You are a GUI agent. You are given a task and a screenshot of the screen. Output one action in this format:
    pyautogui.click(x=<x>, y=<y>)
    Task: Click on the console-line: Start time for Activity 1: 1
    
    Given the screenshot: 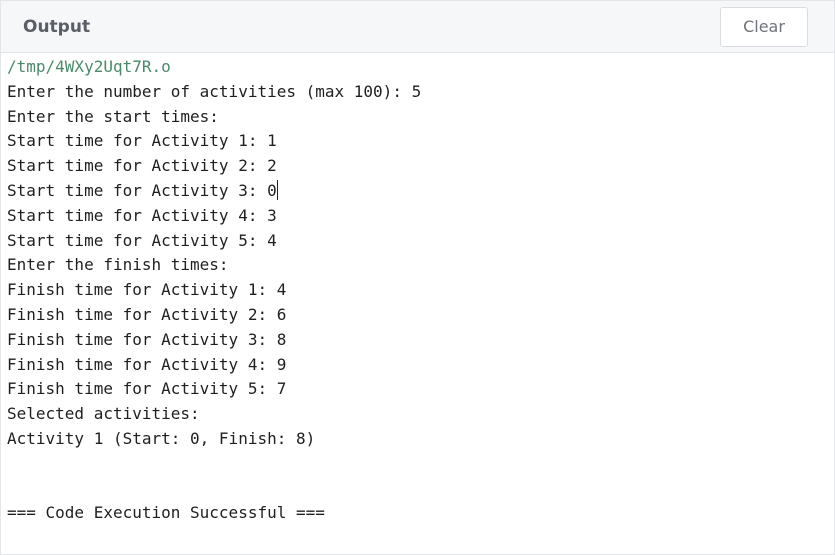 What is the action you would take?
    pyautogui.click(x=142, y=141)
    